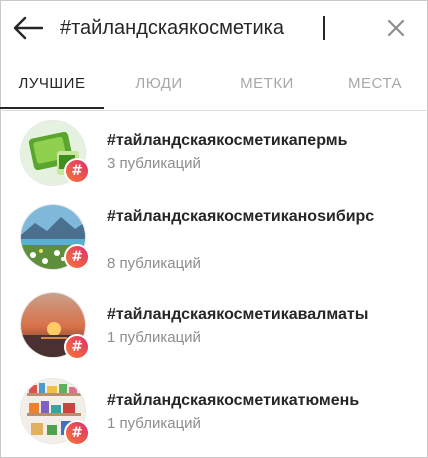  What do you see at coordinates (154, 163) in the screenshot?
I see `post-count: 3 публикаций` at bounding box center [154, 163].